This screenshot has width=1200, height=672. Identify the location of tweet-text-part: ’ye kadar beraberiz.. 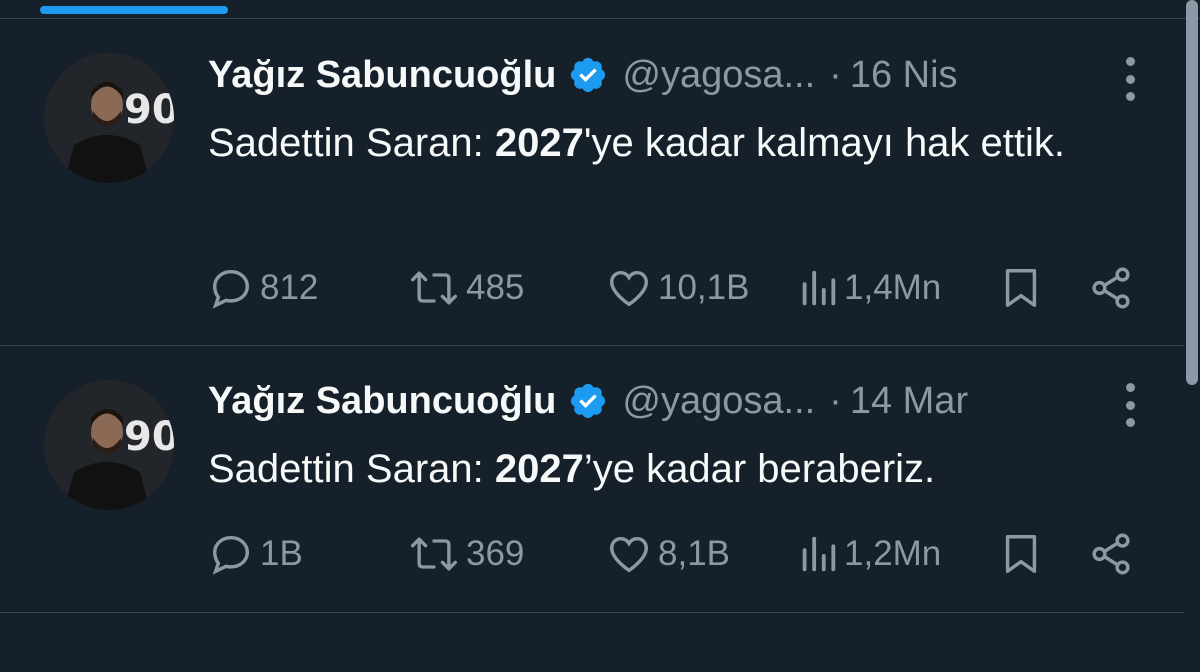
(759, 469).